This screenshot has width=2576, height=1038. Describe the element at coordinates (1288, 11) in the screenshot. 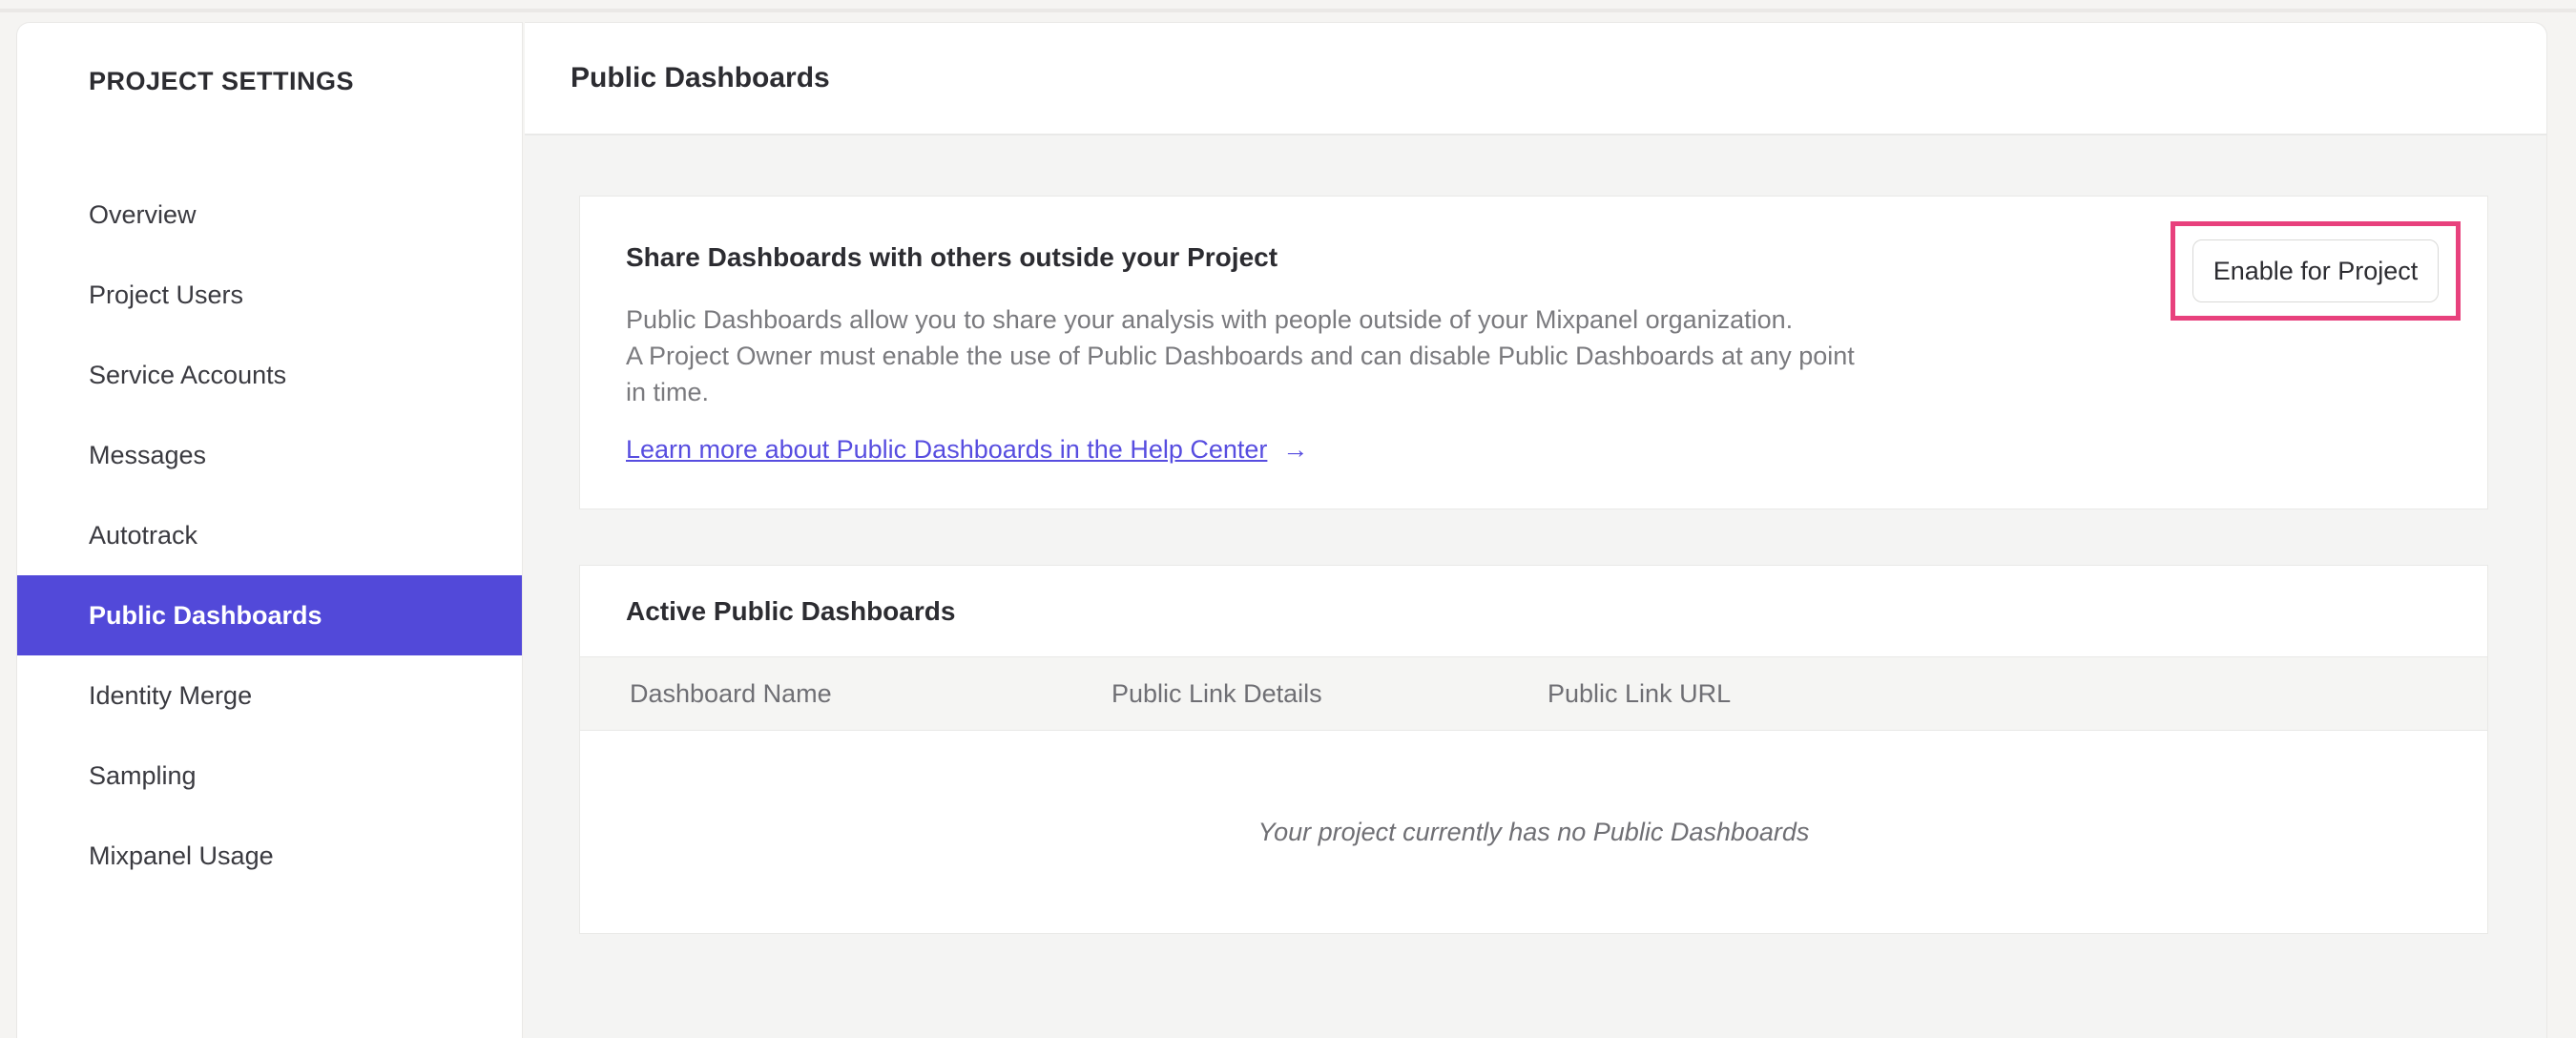

I see `page-top-divider` at that location.